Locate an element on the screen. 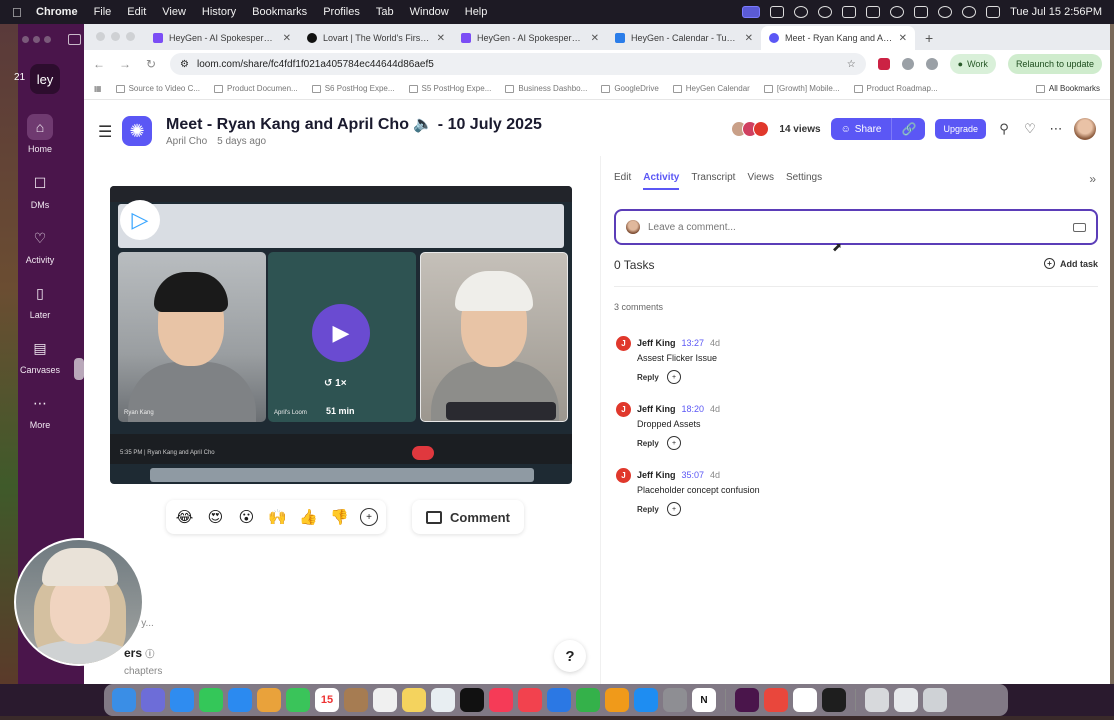 This screenshot has height=720, width=1114. menu-icon: ☰ is located at coordinates (105, 132).